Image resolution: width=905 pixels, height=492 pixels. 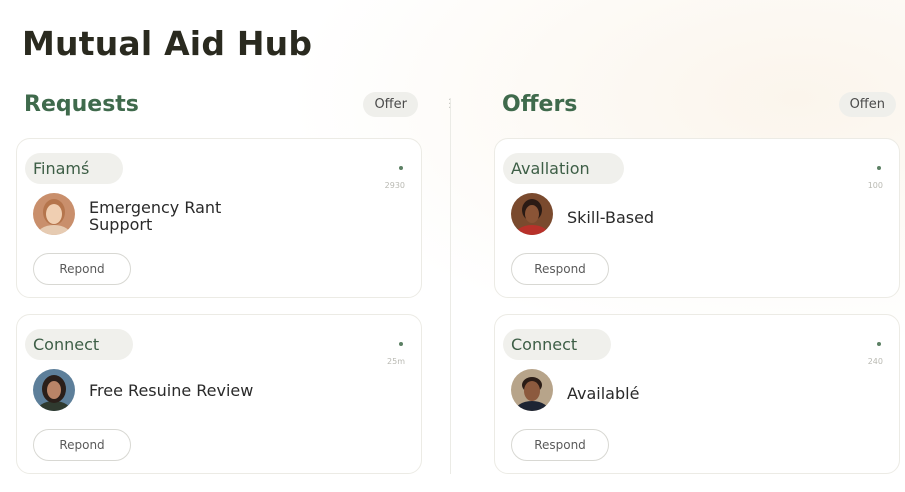 What do you see at coordinates (697, 394) in the screenshot?
I see `offer-card: Connect 240 Availablé Respond` at bounding box center [697, 394].